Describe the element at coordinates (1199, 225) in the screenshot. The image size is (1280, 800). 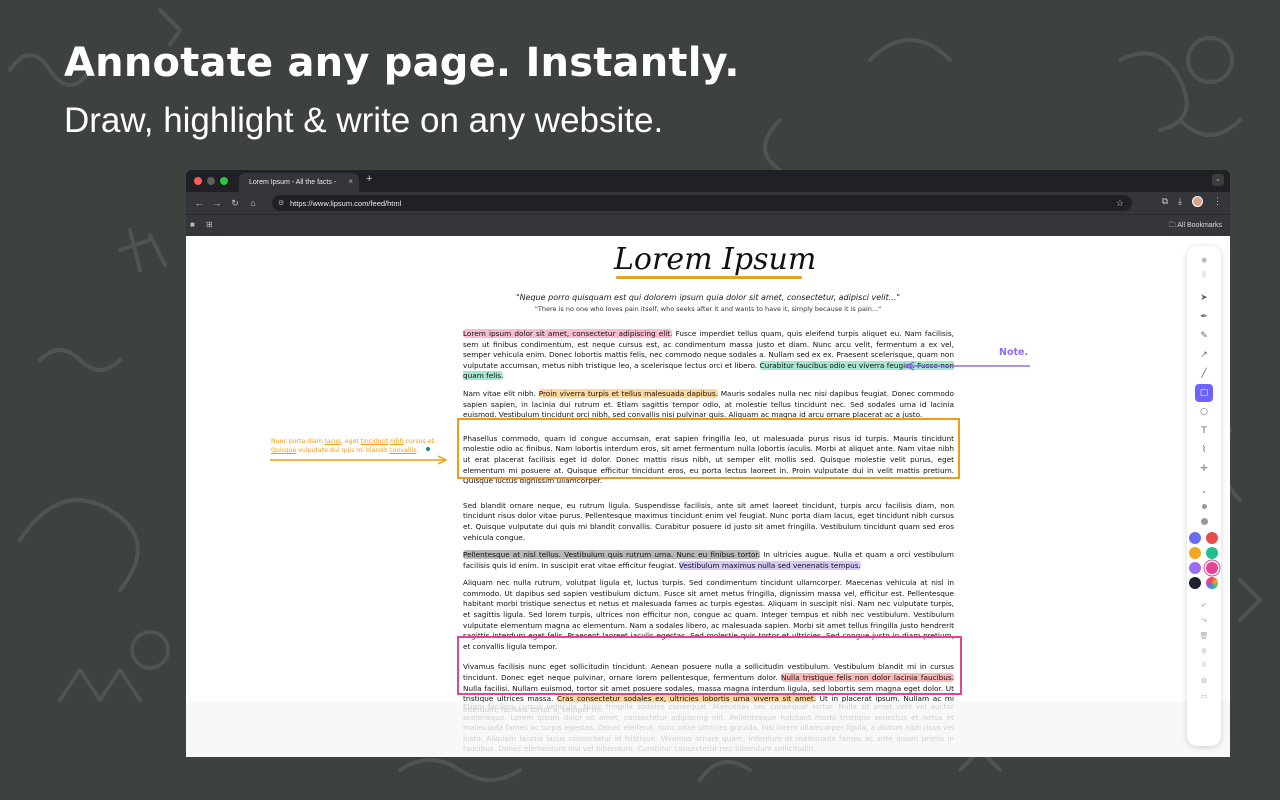
I see `all-bookmarks-label: All Bookmarks` at that location.